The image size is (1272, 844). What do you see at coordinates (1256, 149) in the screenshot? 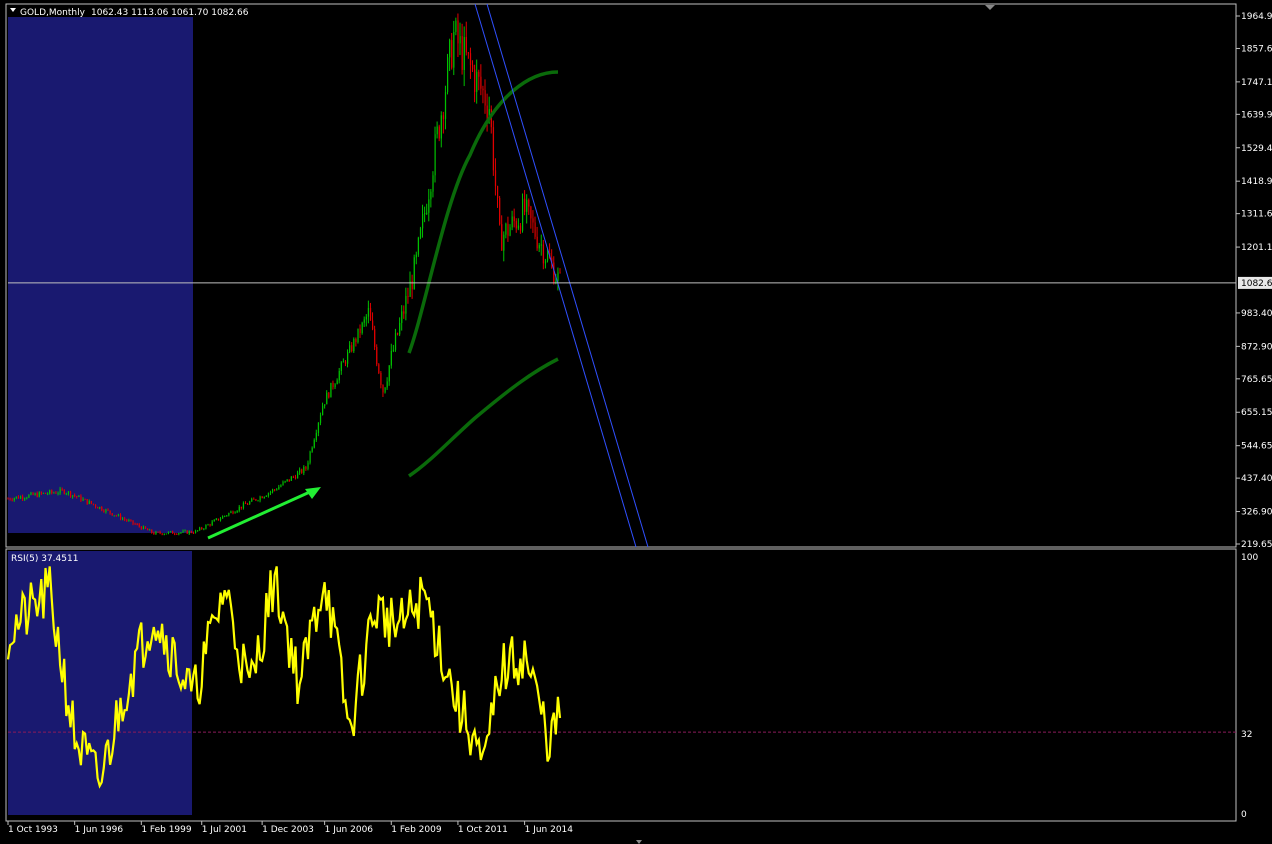
I see `price-tick-label: 1529.4` at bounding box center [1256, 149].